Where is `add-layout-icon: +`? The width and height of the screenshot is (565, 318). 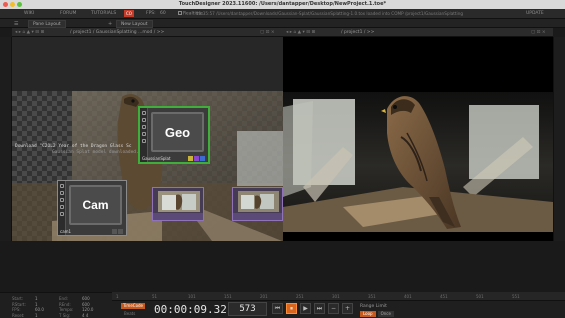
add-layout-icon: + is located at coordinates (110, 24).